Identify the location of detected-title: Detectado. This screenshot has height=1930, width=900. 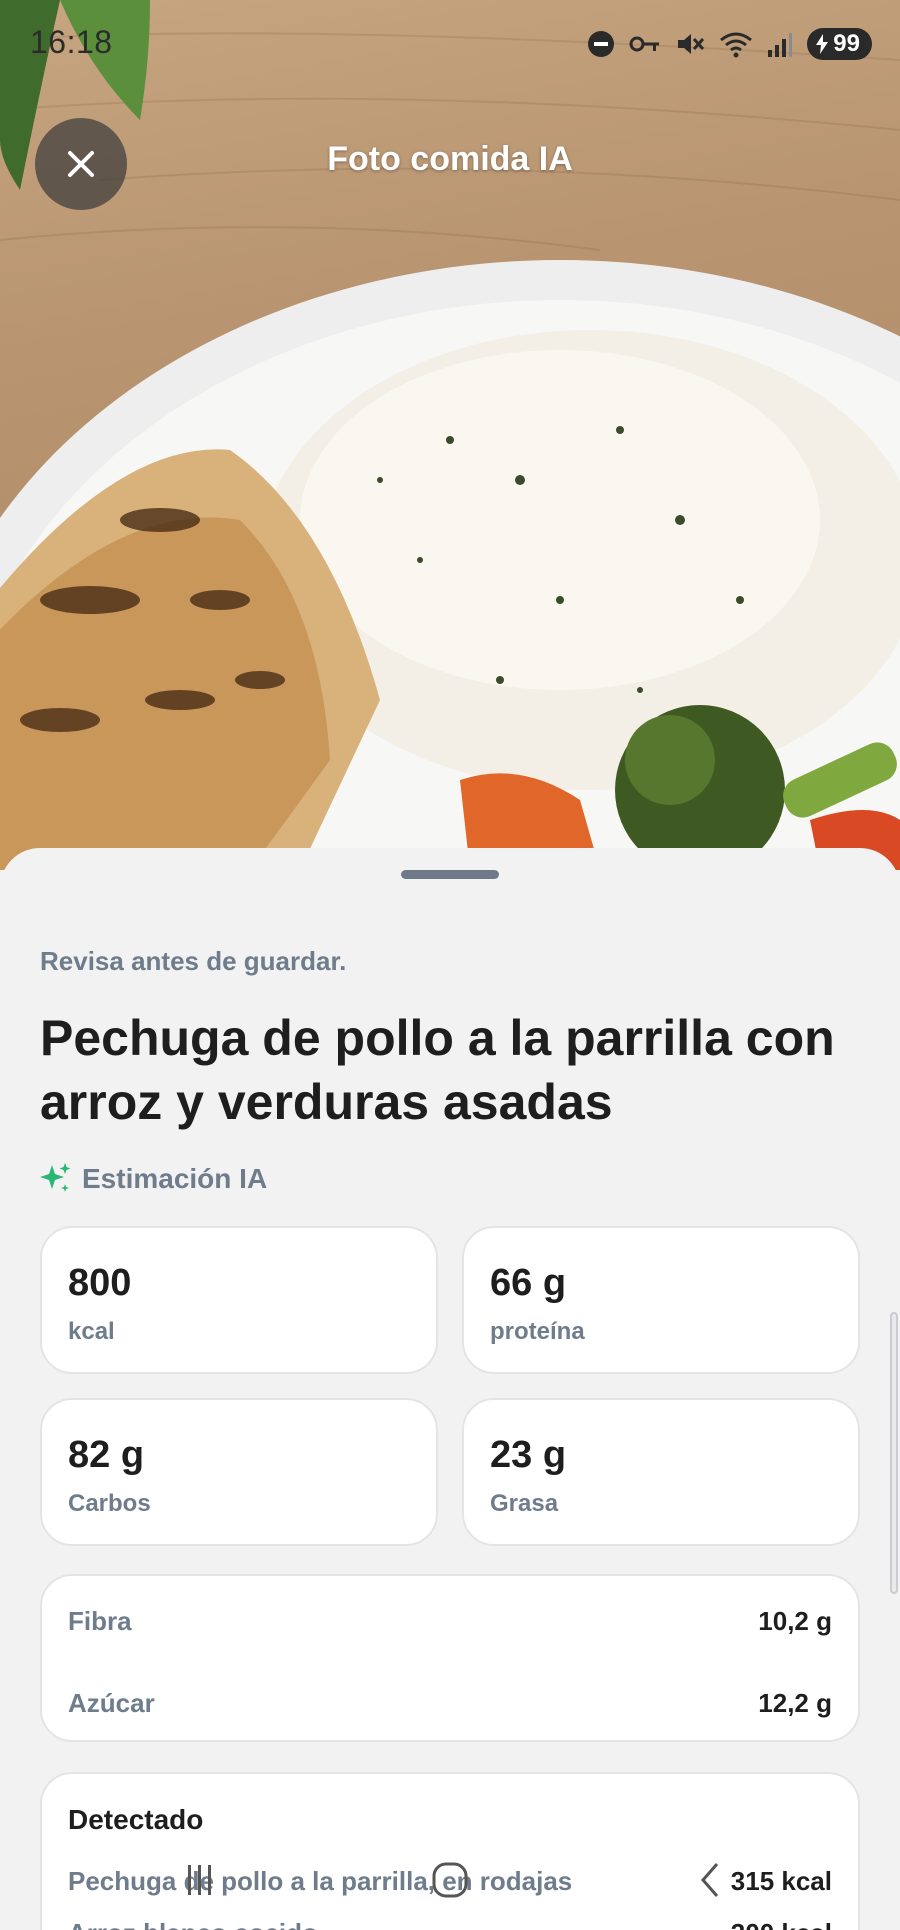
(136, 1819).